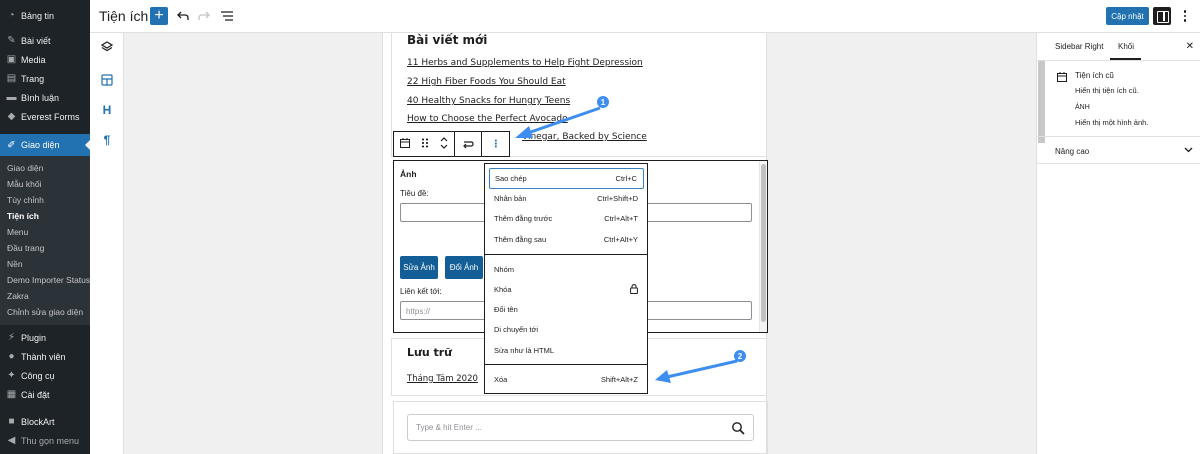  What do you see at coordinates (419, 267) in the screenshot?
I see `edit-image-button: Sửa Ảnh` at bounding box center [419, 267].